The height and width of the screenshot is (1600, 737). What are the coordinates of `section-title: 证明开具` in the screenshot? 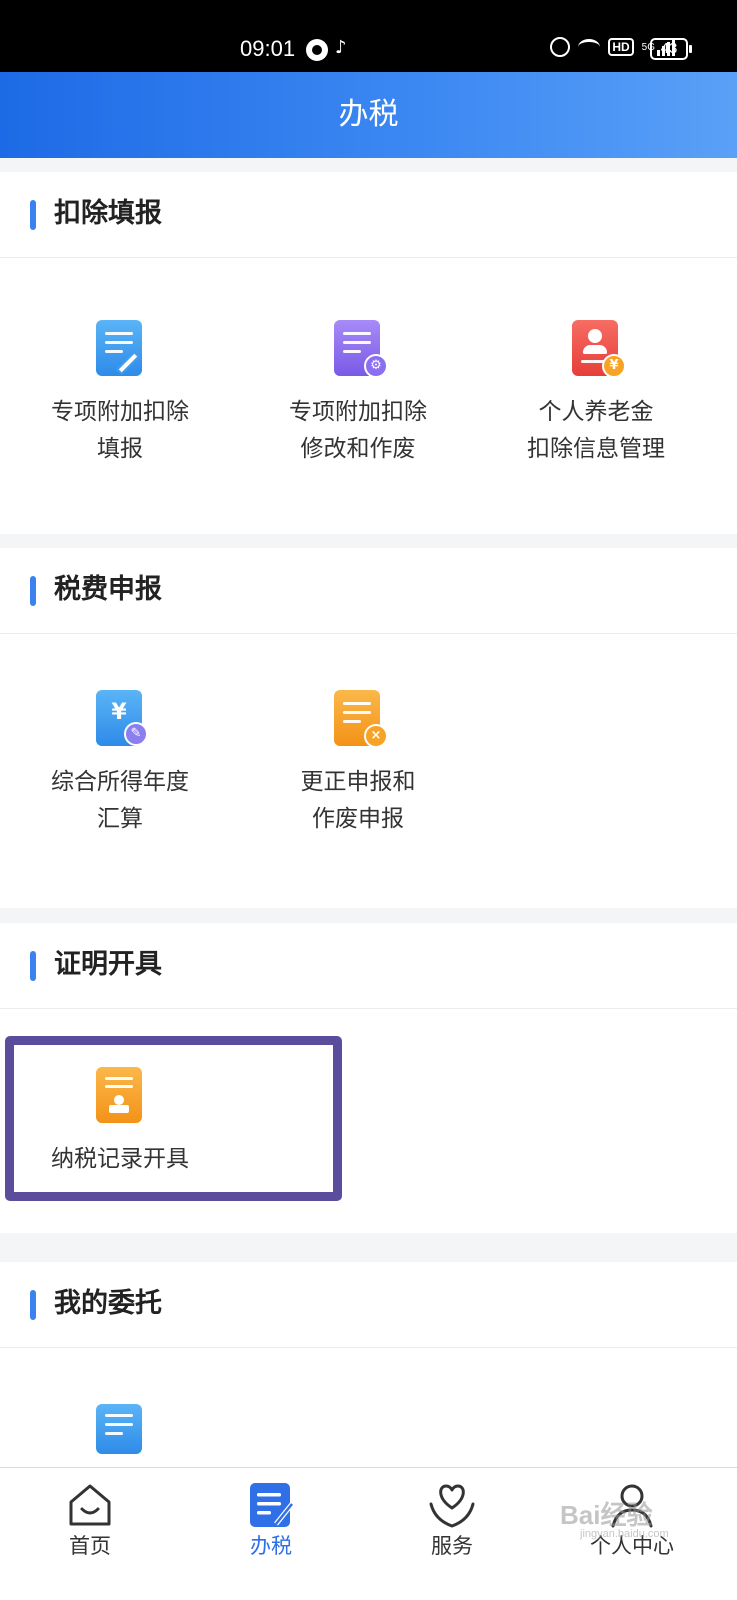 It's located at (108, 964).